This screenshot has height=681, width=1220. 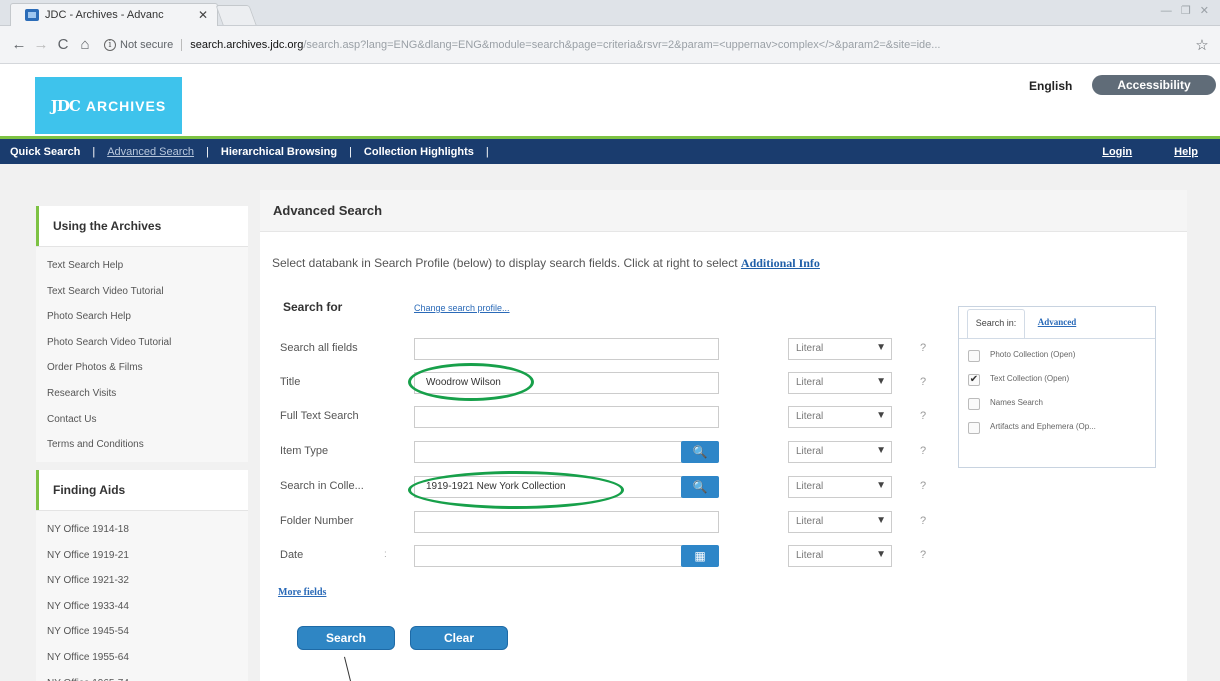 What do you see at coordinates (41, 45) in the screenshot?
I see `forward-icon: →` at bounding box center [41, 45].